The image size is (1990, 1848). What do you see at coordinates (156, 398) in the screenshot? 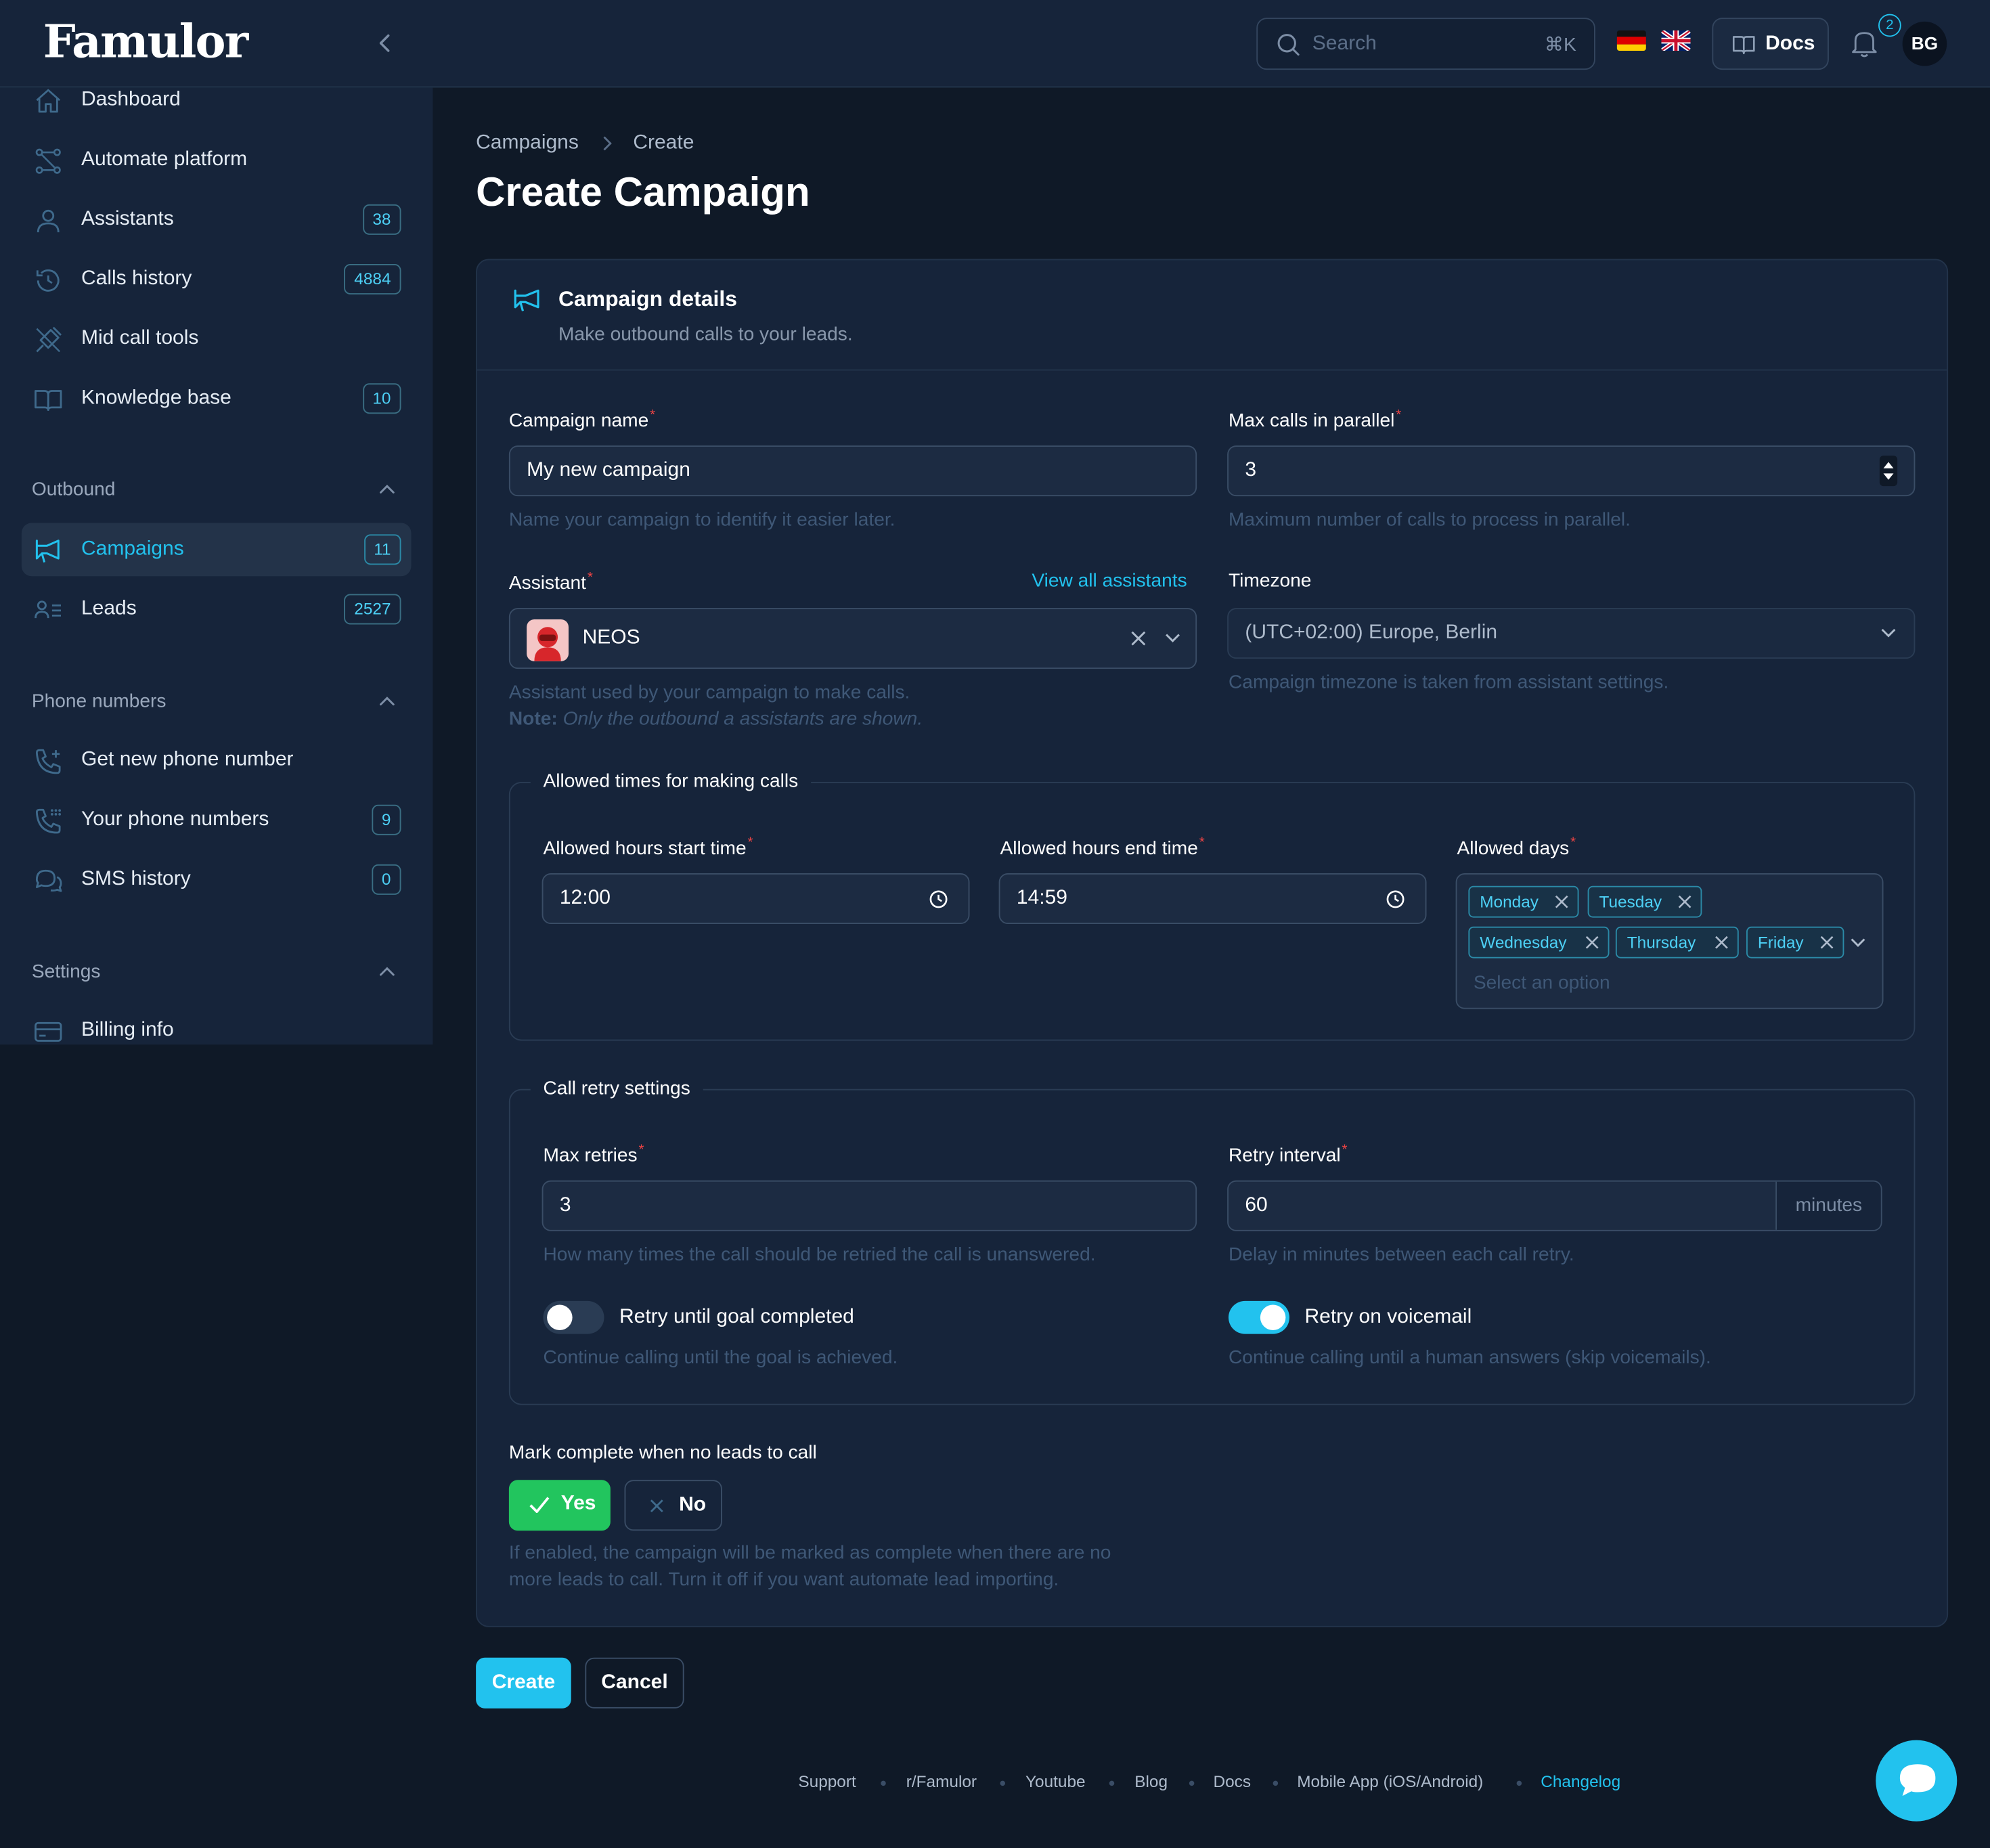
I see `sidebar-item-label: Knowledge base` at bounding box center [156, 398].